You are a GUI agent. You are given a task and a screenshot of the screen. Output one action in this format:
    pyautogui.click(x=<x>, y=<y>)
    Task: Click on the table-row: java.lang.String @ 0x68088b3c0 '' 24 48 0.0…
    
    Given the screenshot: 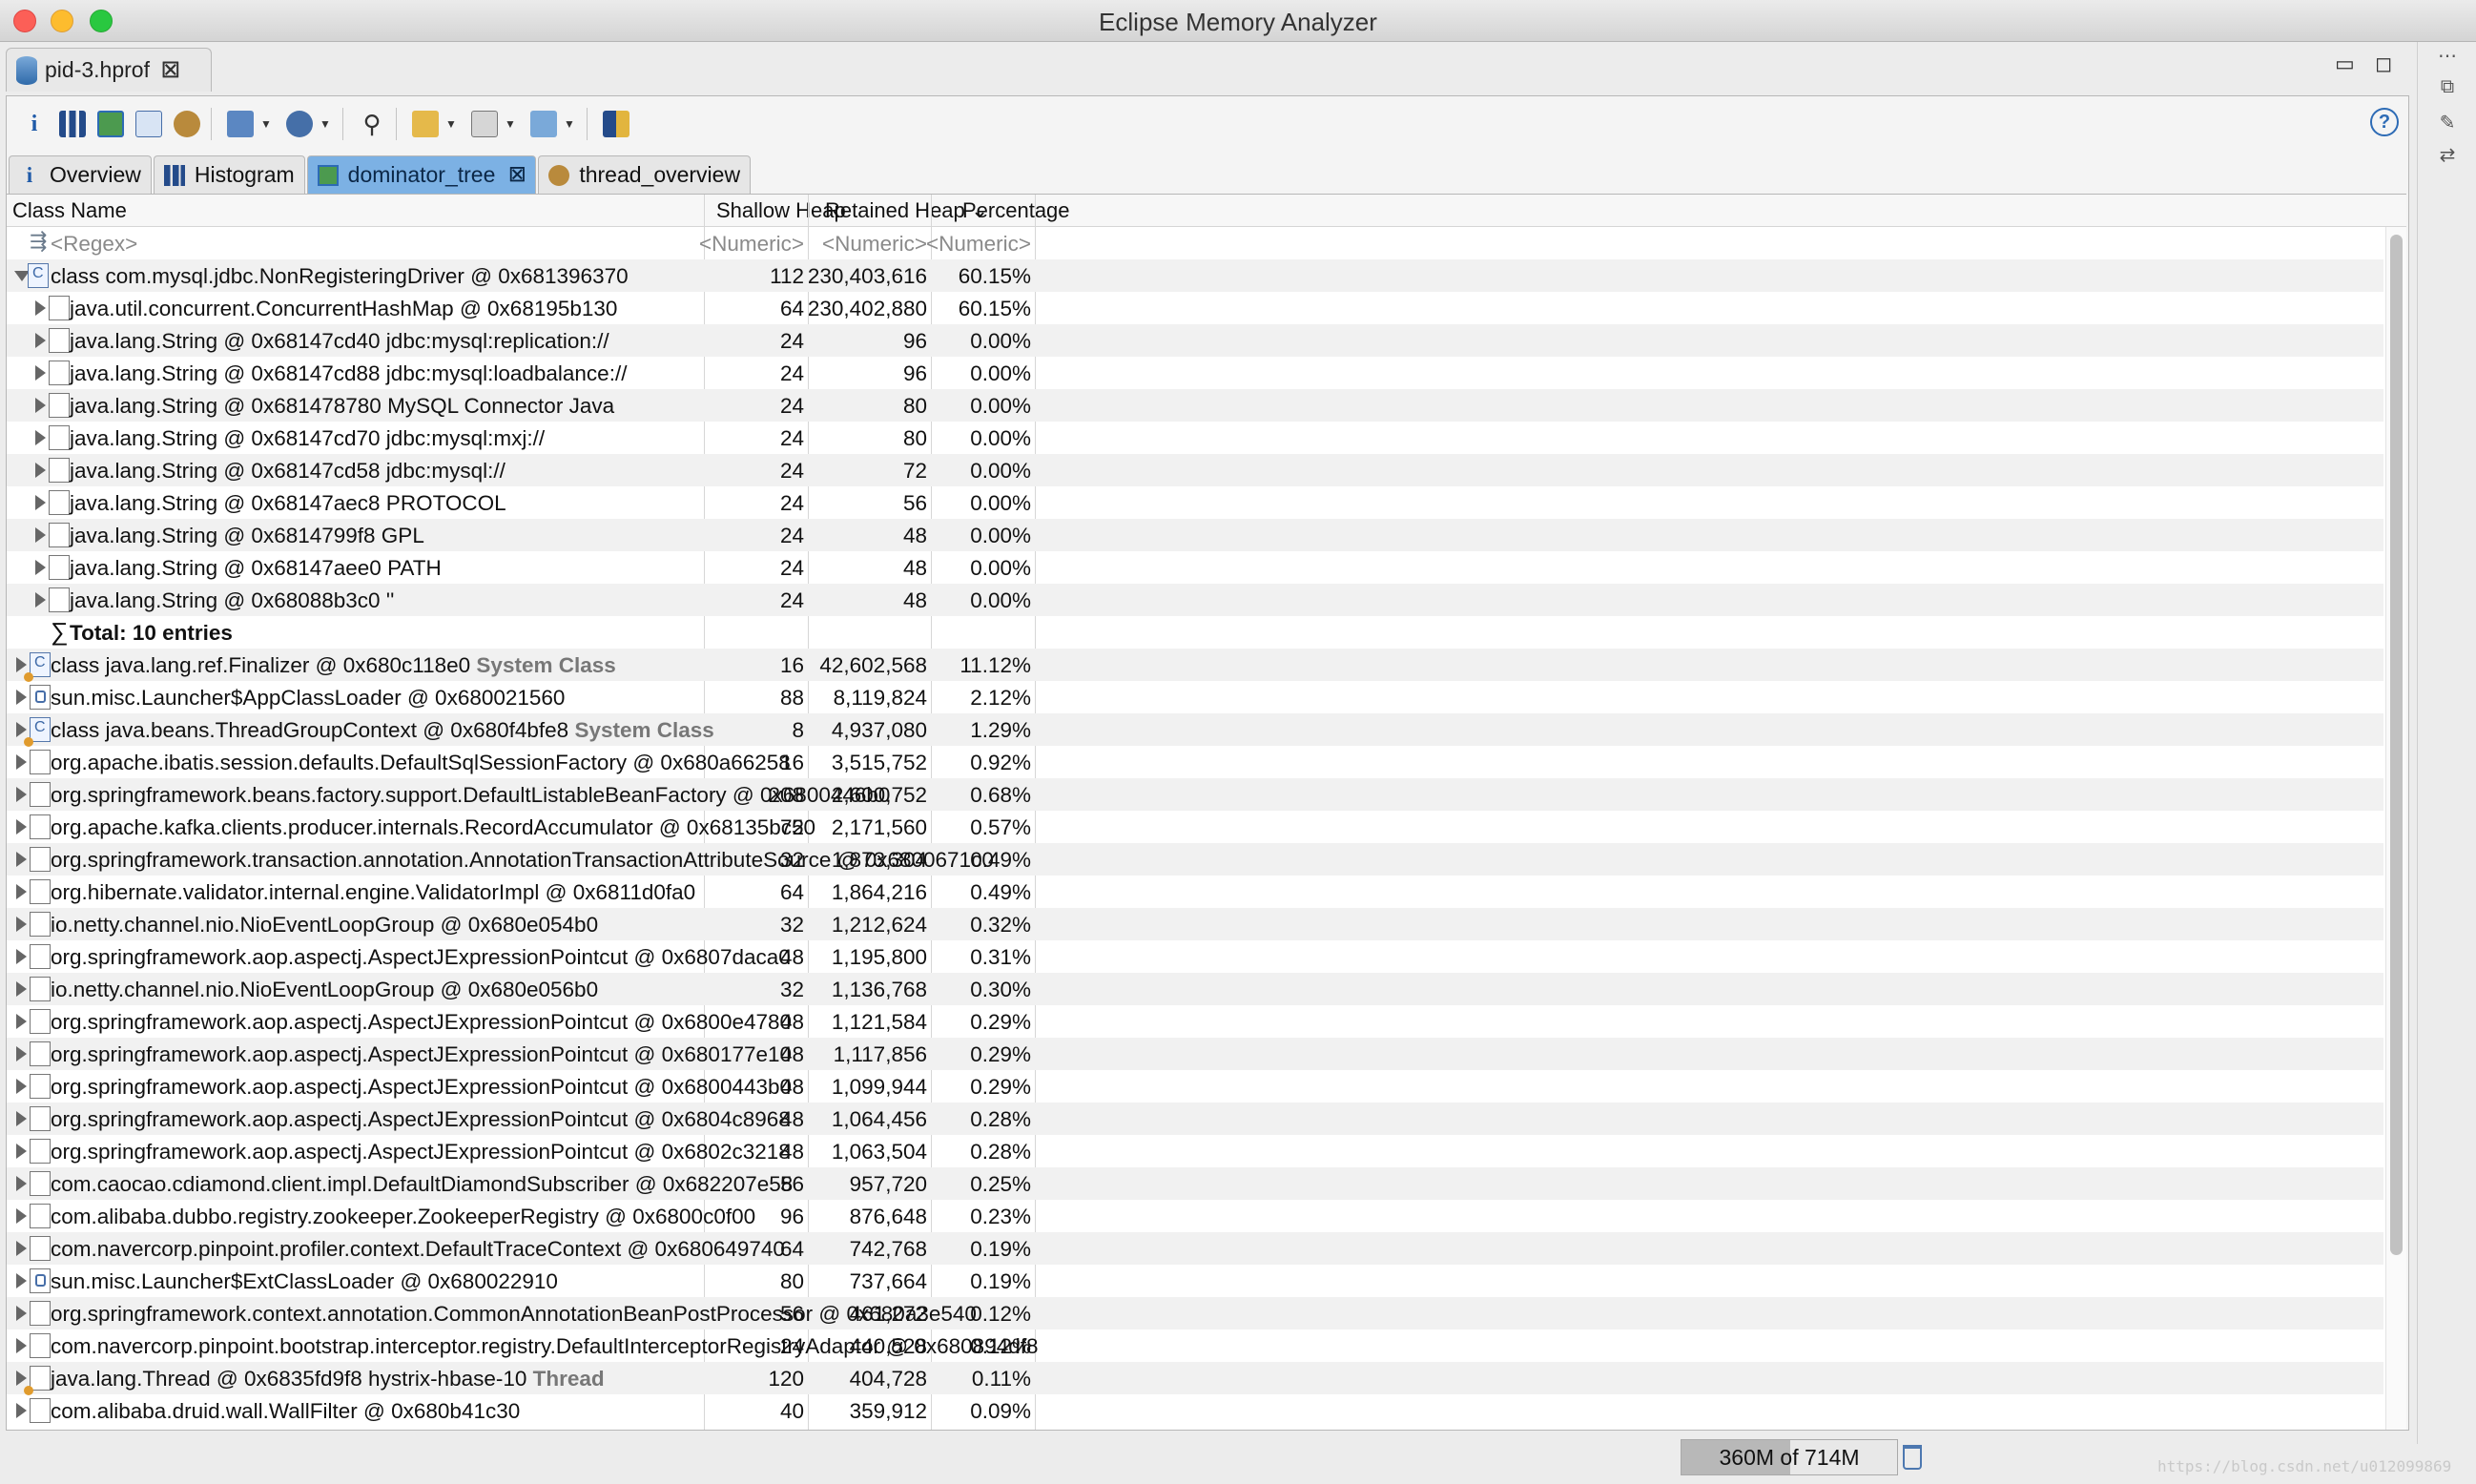 What is the action you would take?
    pyautogui.click(x=1195, y=600)
    